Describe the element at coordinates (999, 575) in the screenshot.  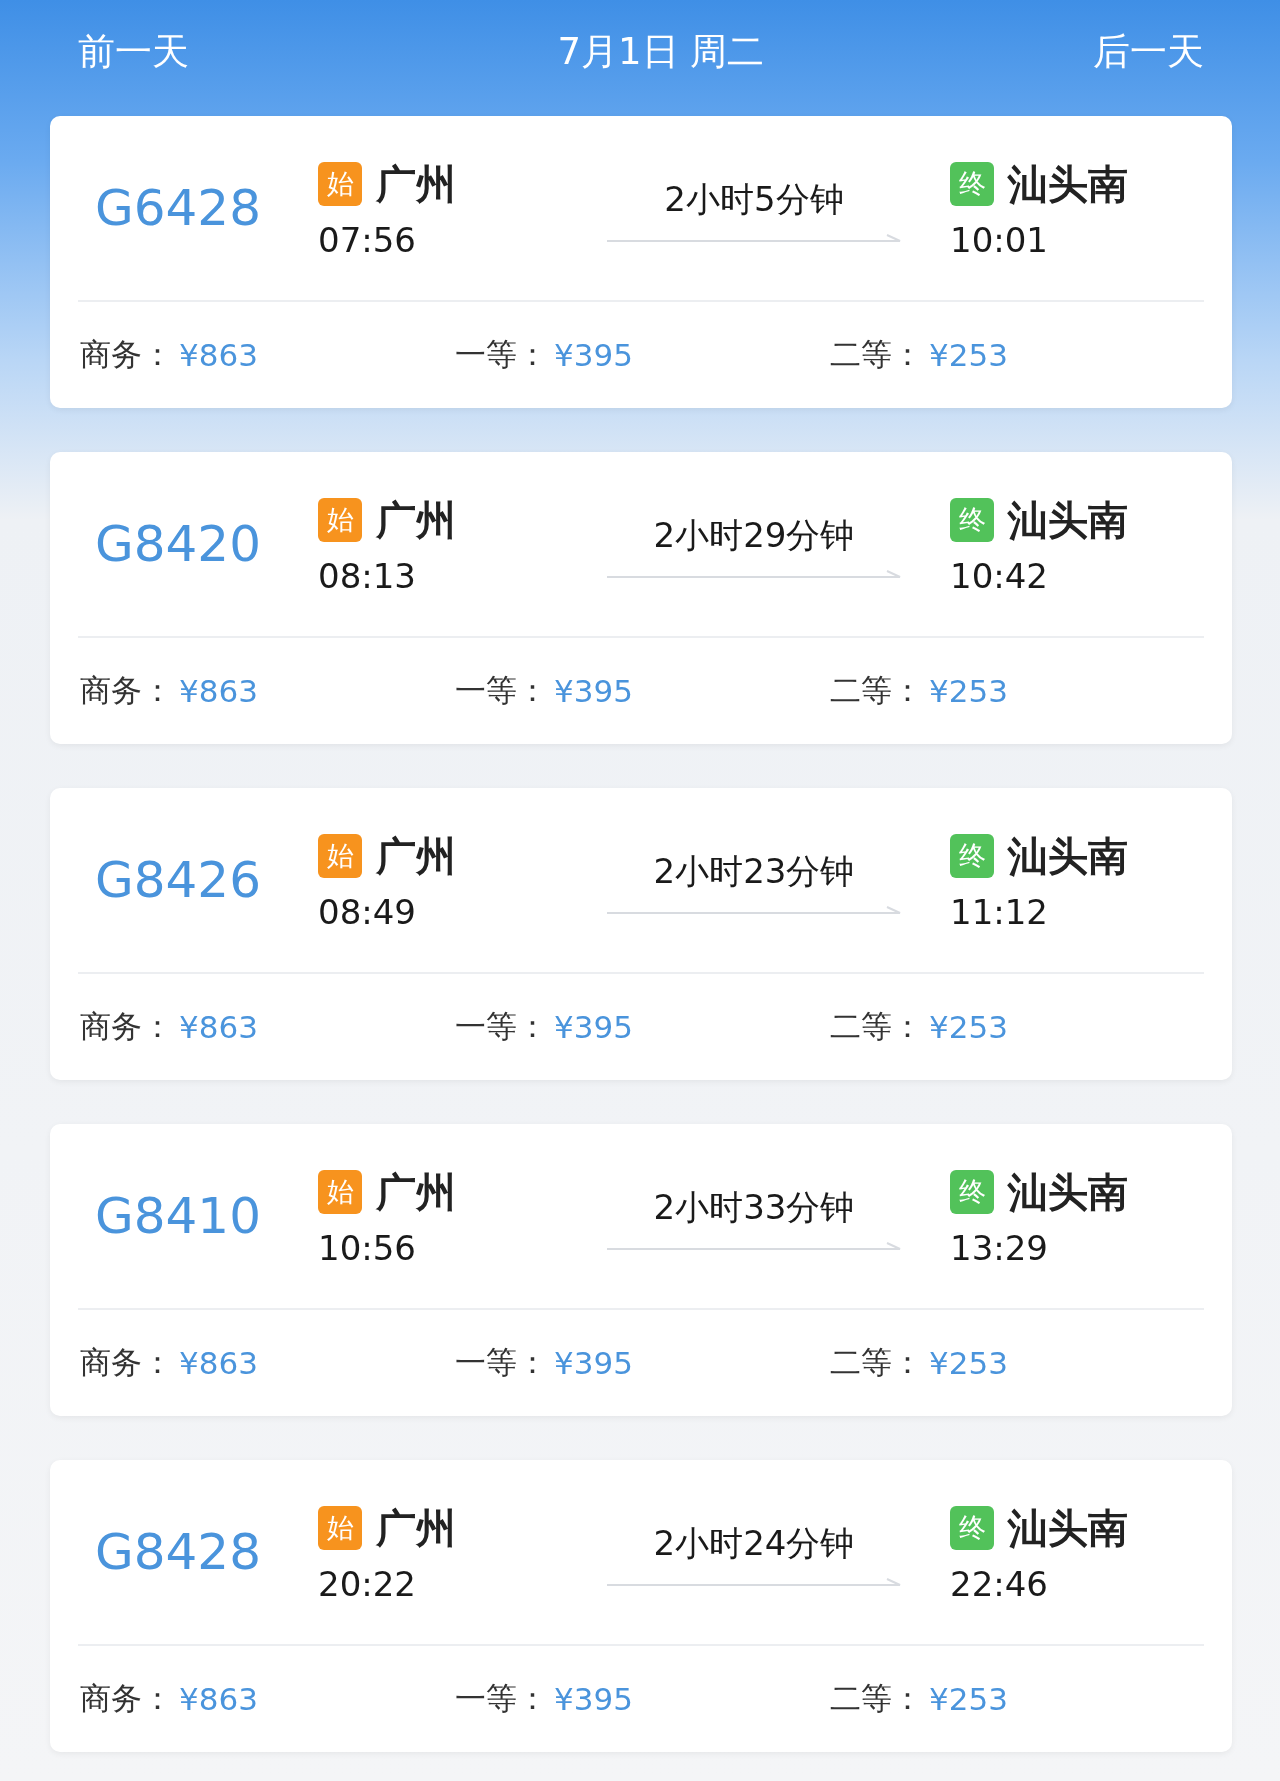
I see `arrival-time: 10:42` at that location.